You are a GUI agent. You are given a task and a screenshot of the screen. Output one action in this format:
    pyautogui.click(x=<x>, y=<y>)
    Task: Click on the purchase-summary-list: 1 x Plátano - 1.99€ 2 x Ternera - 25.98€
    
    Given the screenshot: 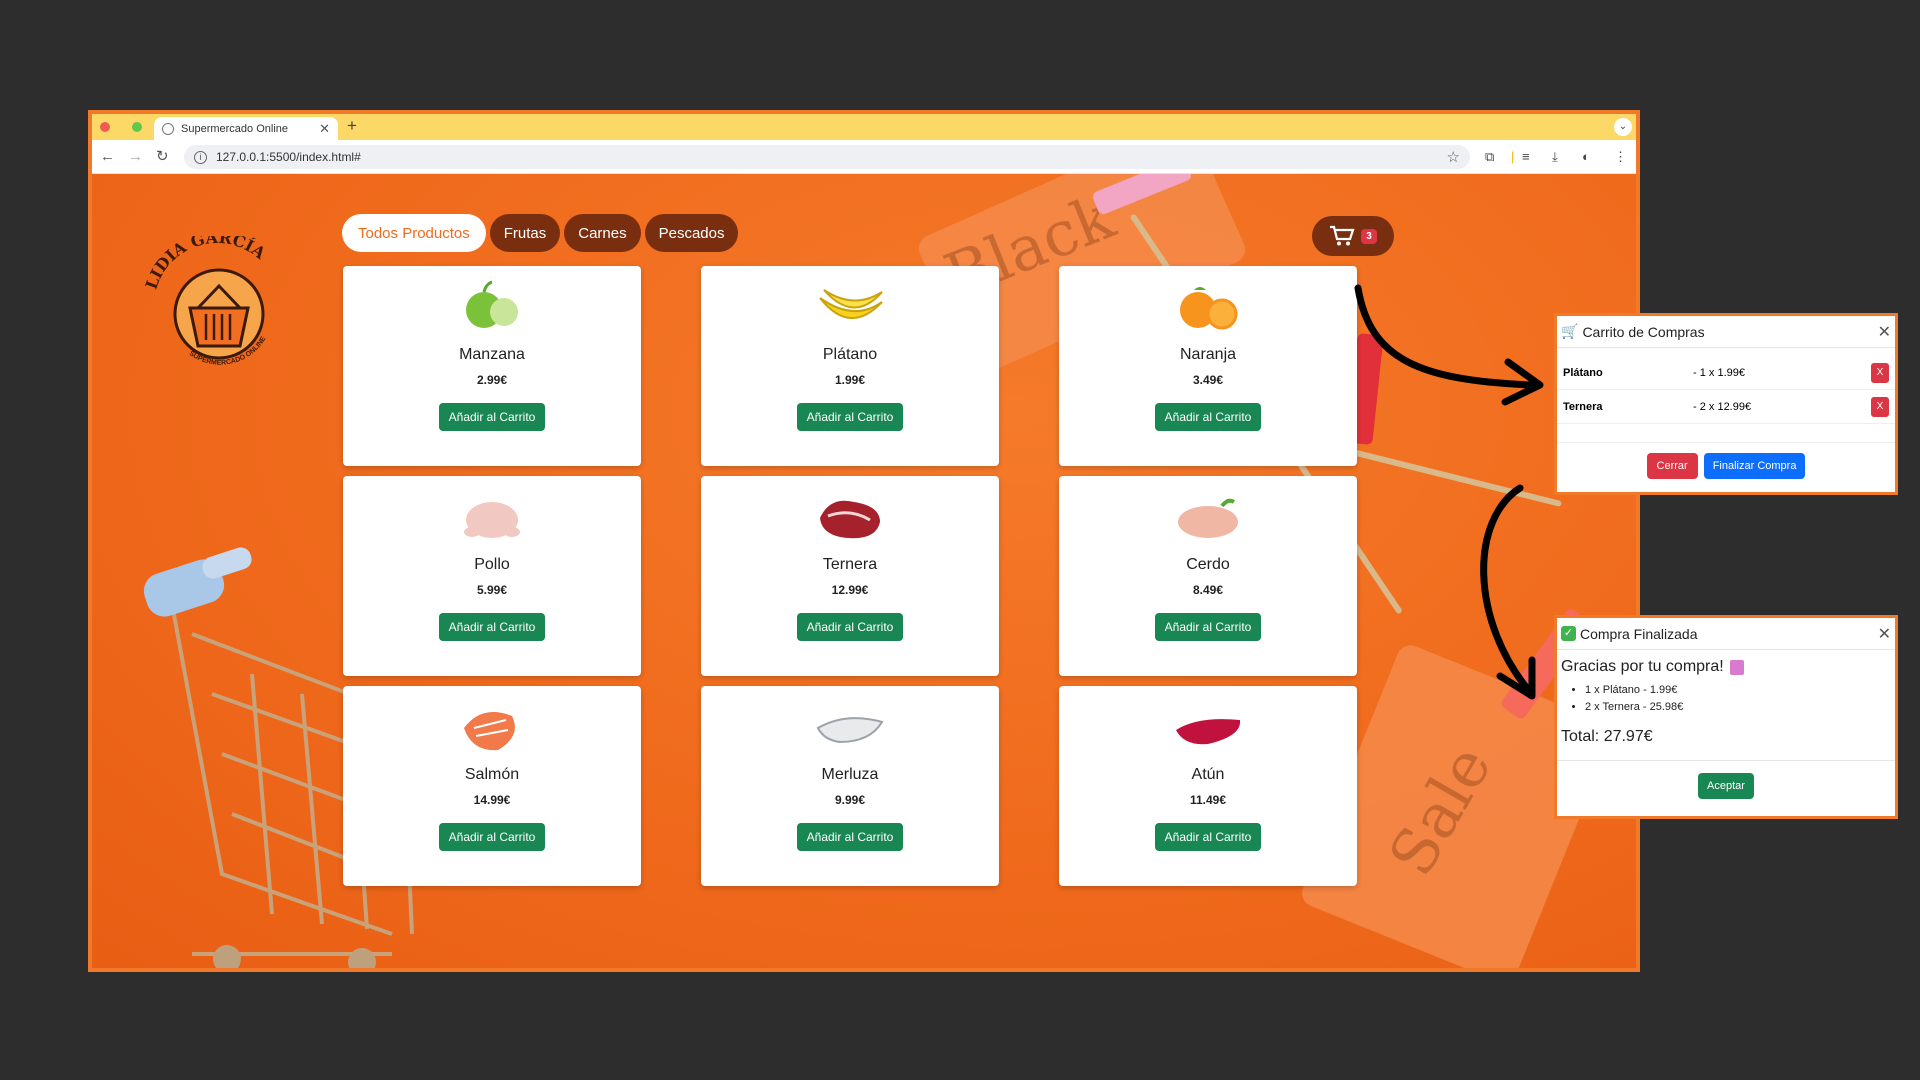 What is the action you would take?
    pyautogui.click(x=1738, y=699)
    